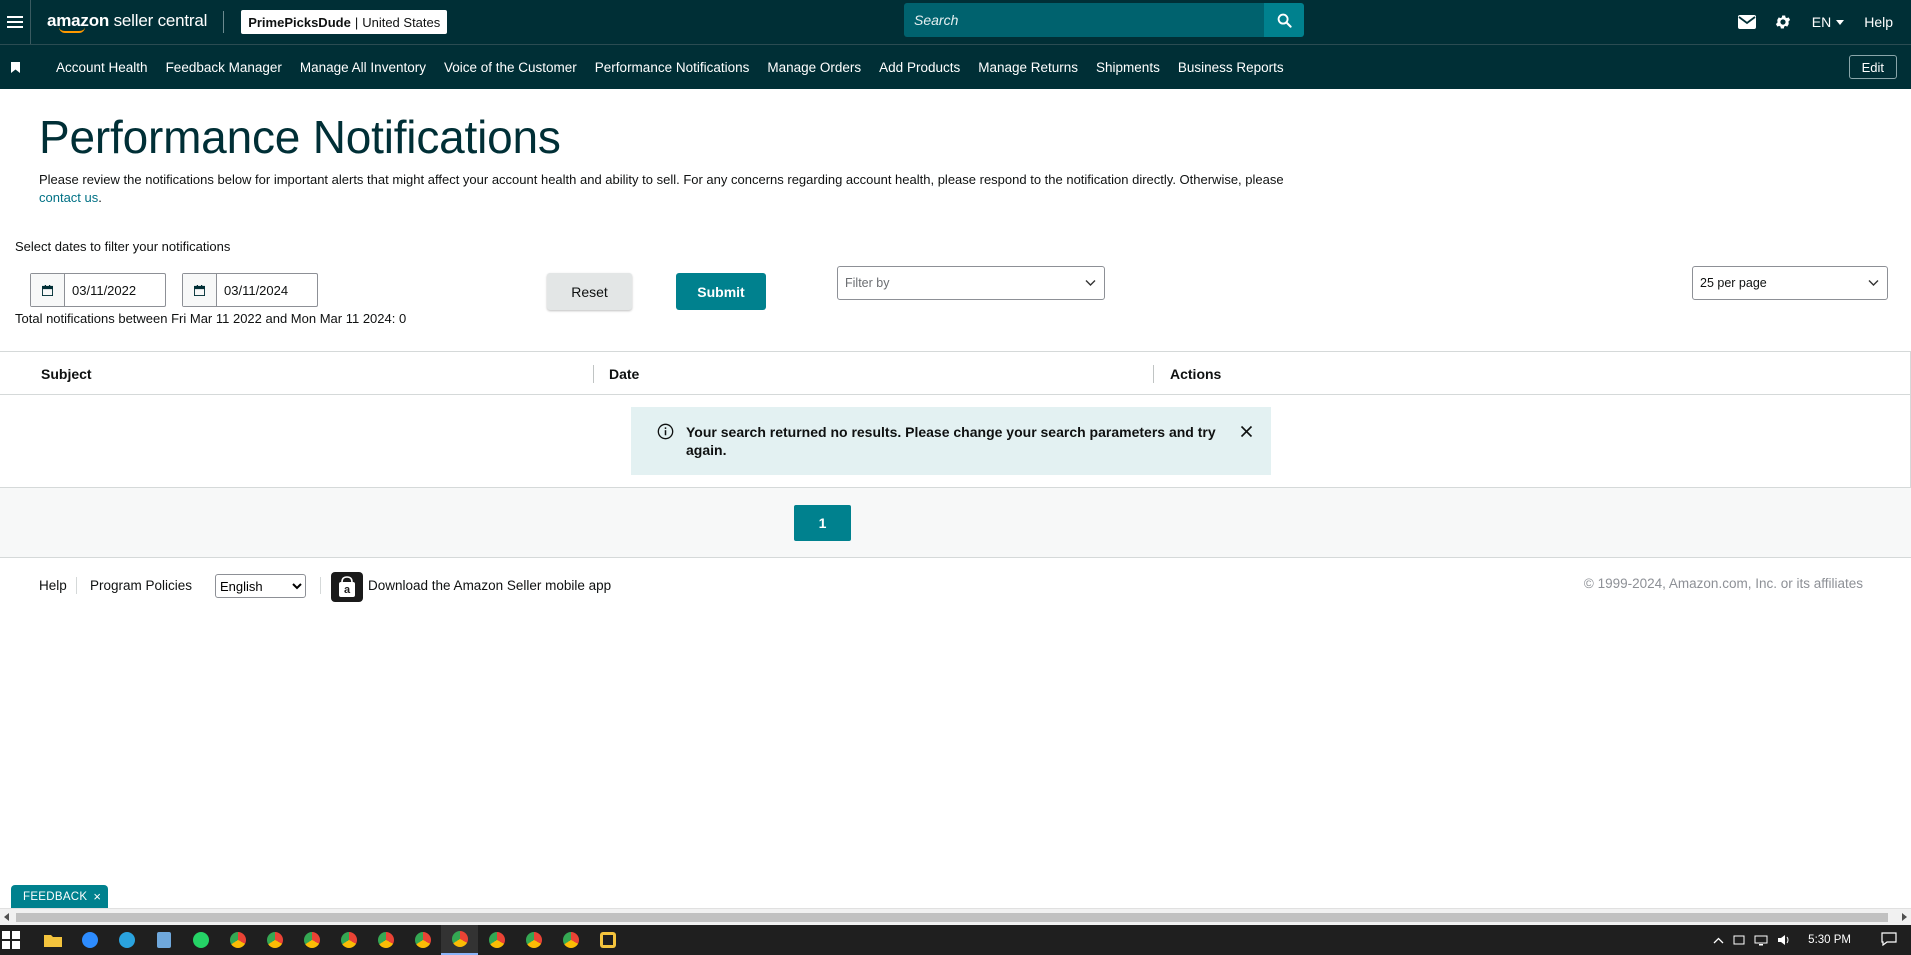 The height and width of the screenshot is (955, 1911). I want to click on contact-us-link: contact us, so click(68, 197).